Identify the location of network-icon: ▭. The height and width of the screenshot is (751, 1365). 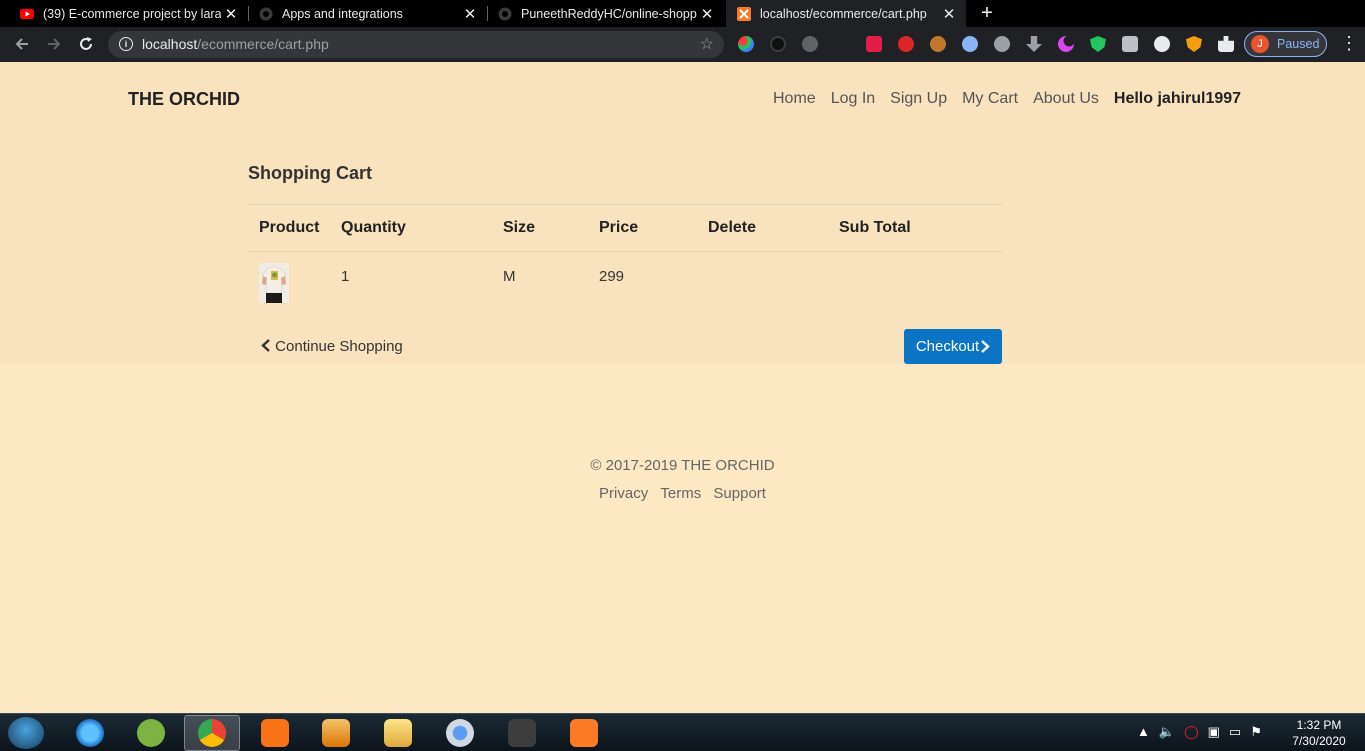
(1235, 732).